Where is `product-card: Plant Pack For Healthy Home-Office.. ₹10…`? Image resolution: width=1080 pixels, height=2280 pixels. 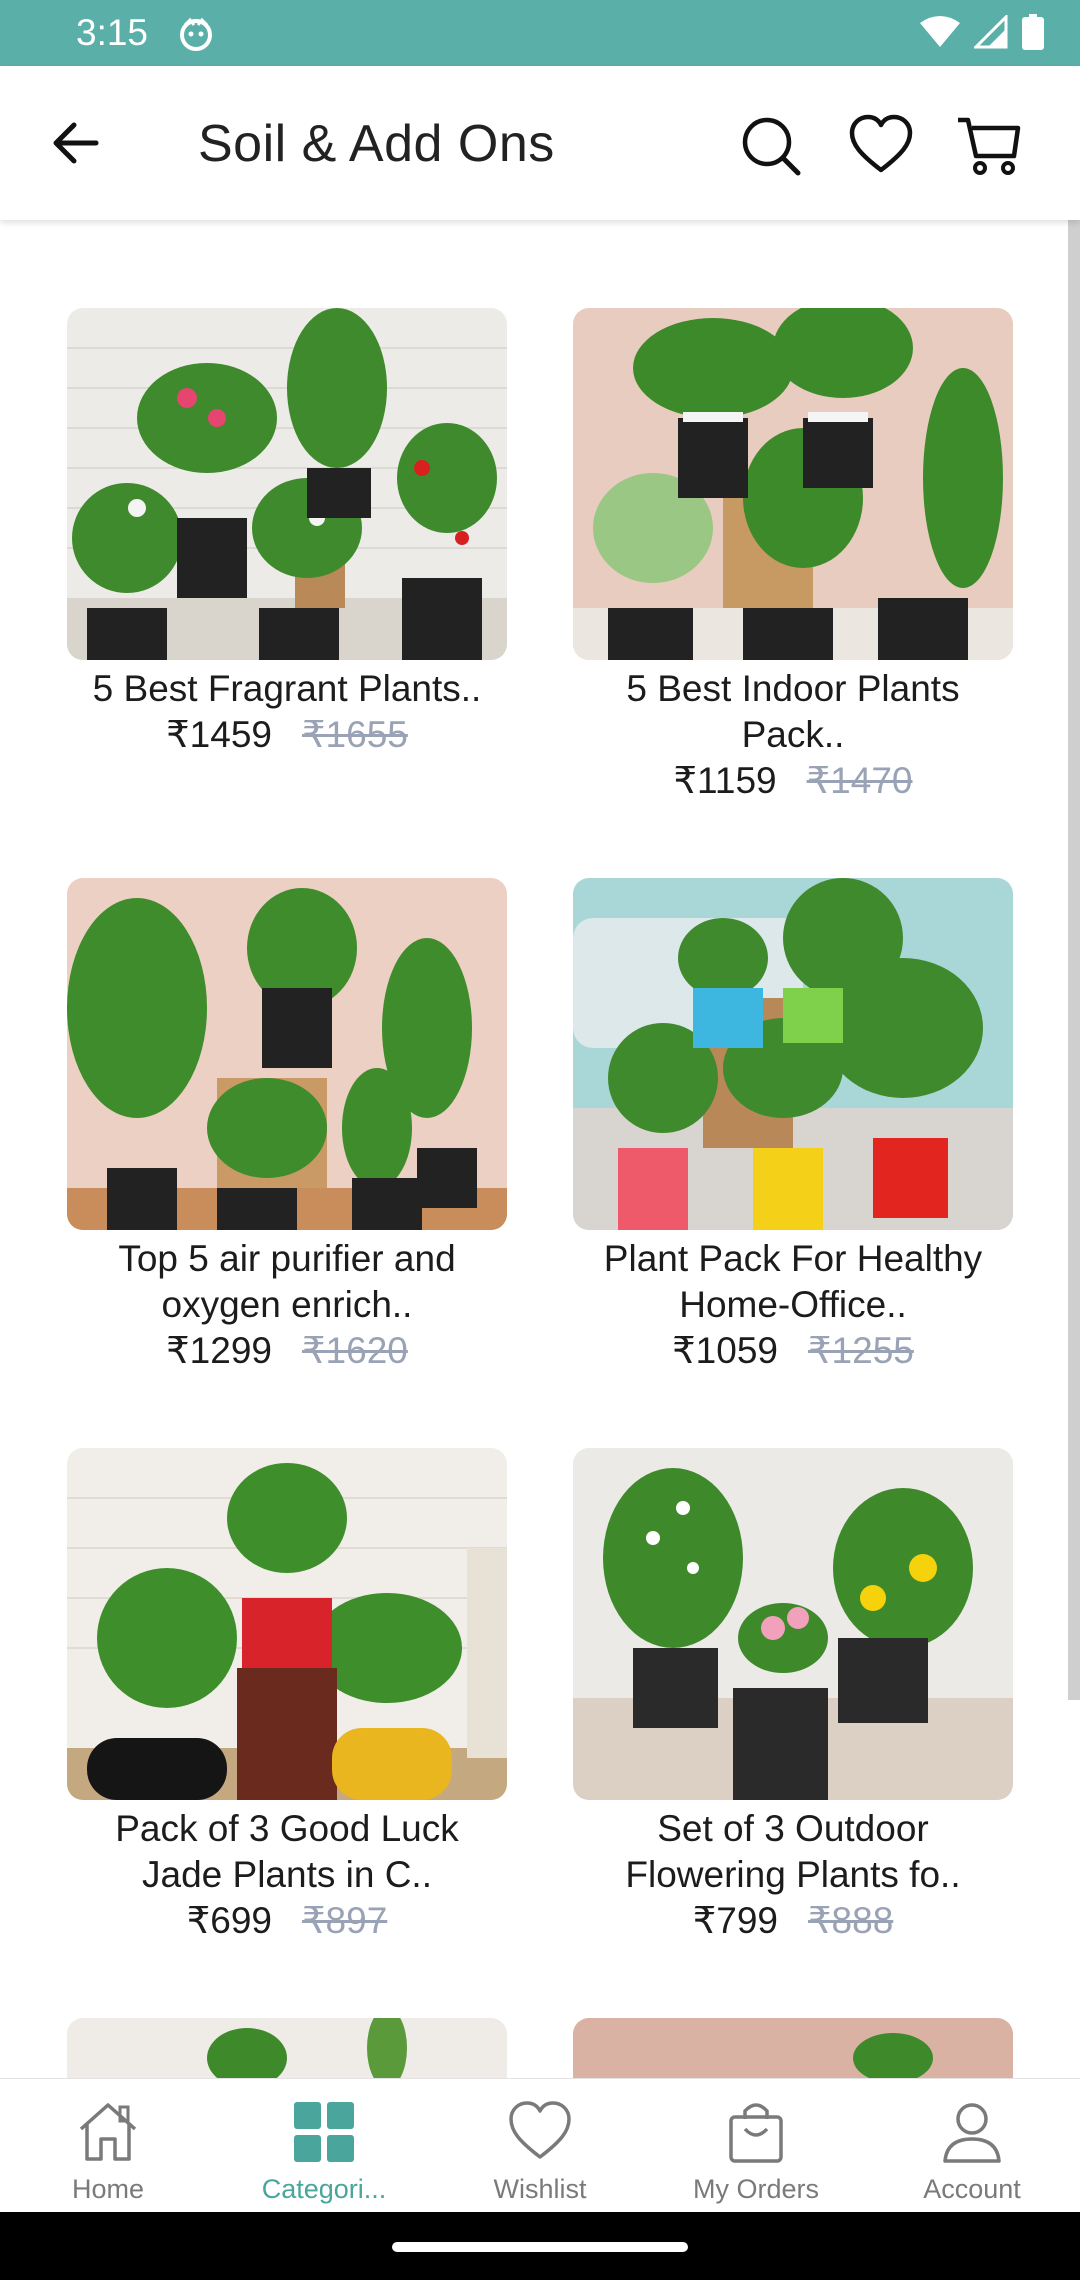 product-card: Plant Pack For Healthy Home-Office.. ₹10… is located at coordinates (793, 1126).